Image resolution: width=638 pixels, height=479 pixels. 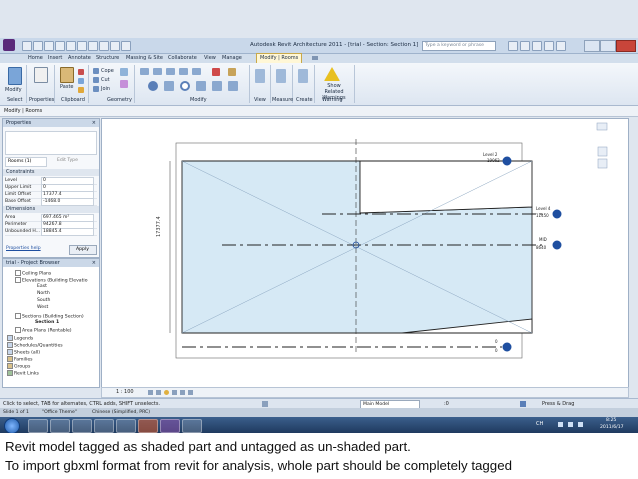 What do you see at coordinates (454, 46) in the screenshot?
I see `search-input: Type a keyword or phrase` at bounding box center [454, 46].